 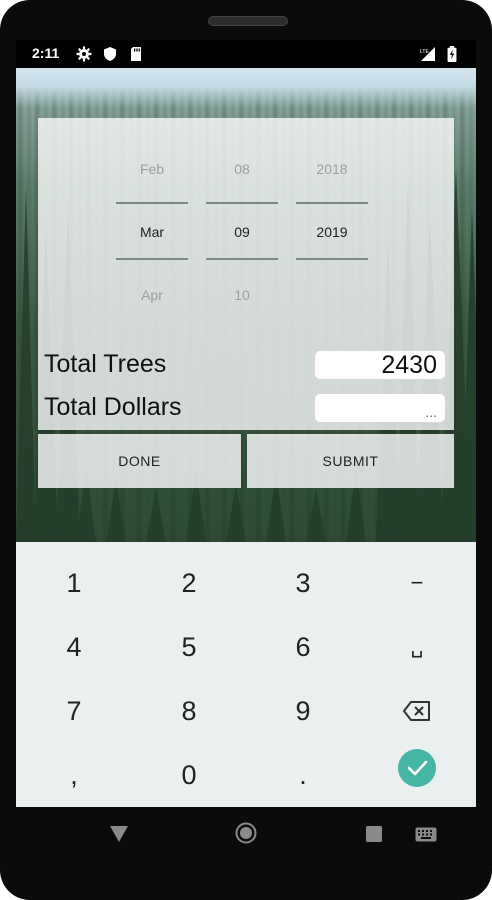 I want to click on home-circle-icon, so click(x=246, y=833).